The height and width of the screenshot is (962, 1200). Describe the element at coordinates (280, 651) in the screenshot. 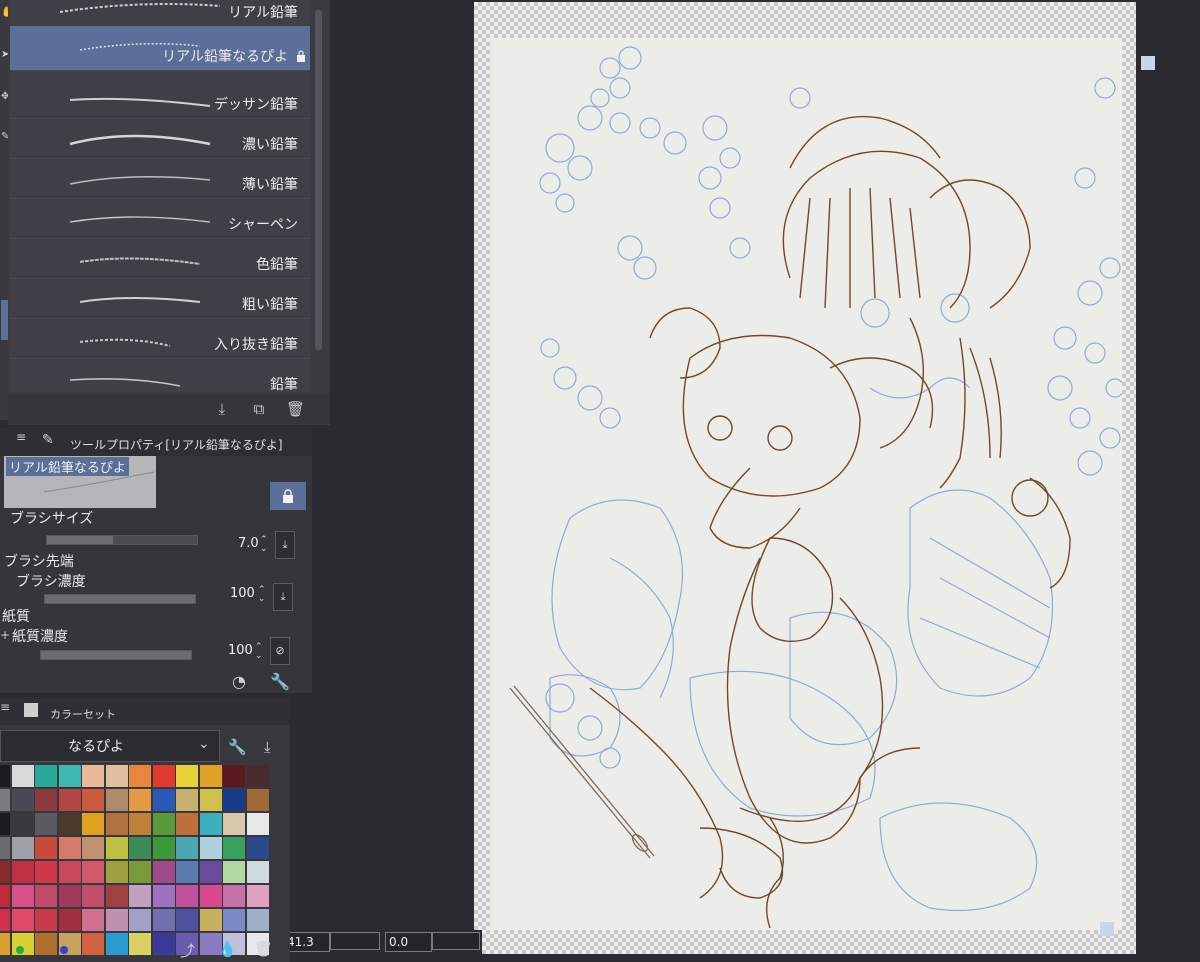

I see `settings-slash-icon: ⊘` at that location.